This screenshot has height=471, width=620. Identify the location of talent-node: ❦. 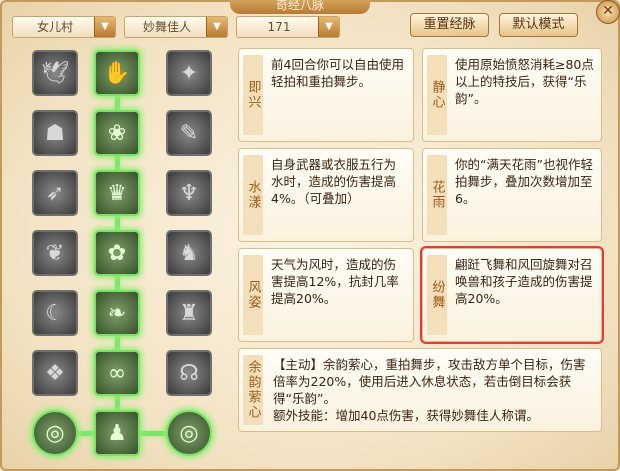
(55, 253).